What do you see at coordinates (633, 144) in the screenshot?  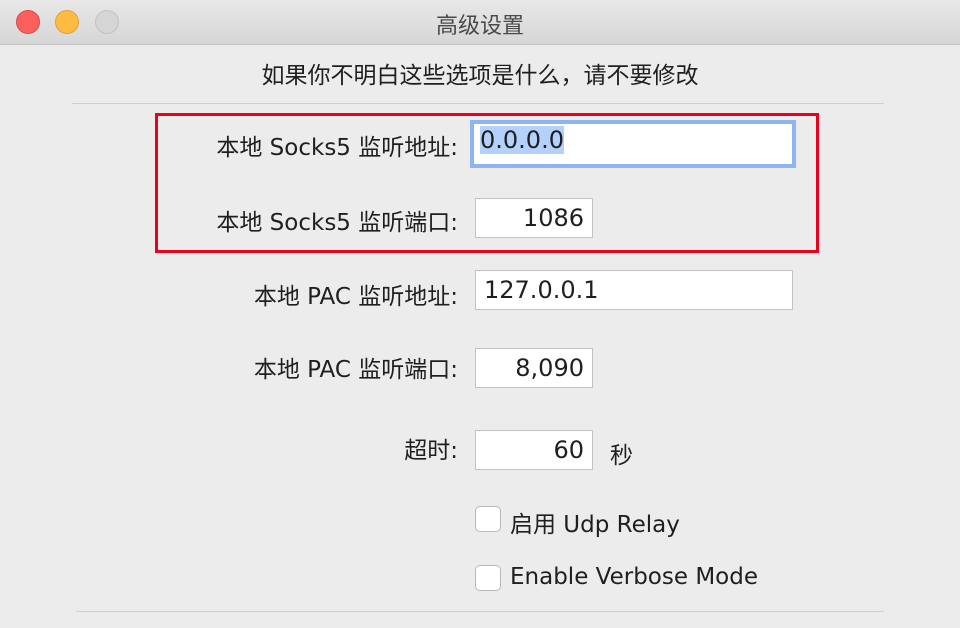 I see `socks5-address-input: 0.0.0.0` at bounding box center [633, 144].